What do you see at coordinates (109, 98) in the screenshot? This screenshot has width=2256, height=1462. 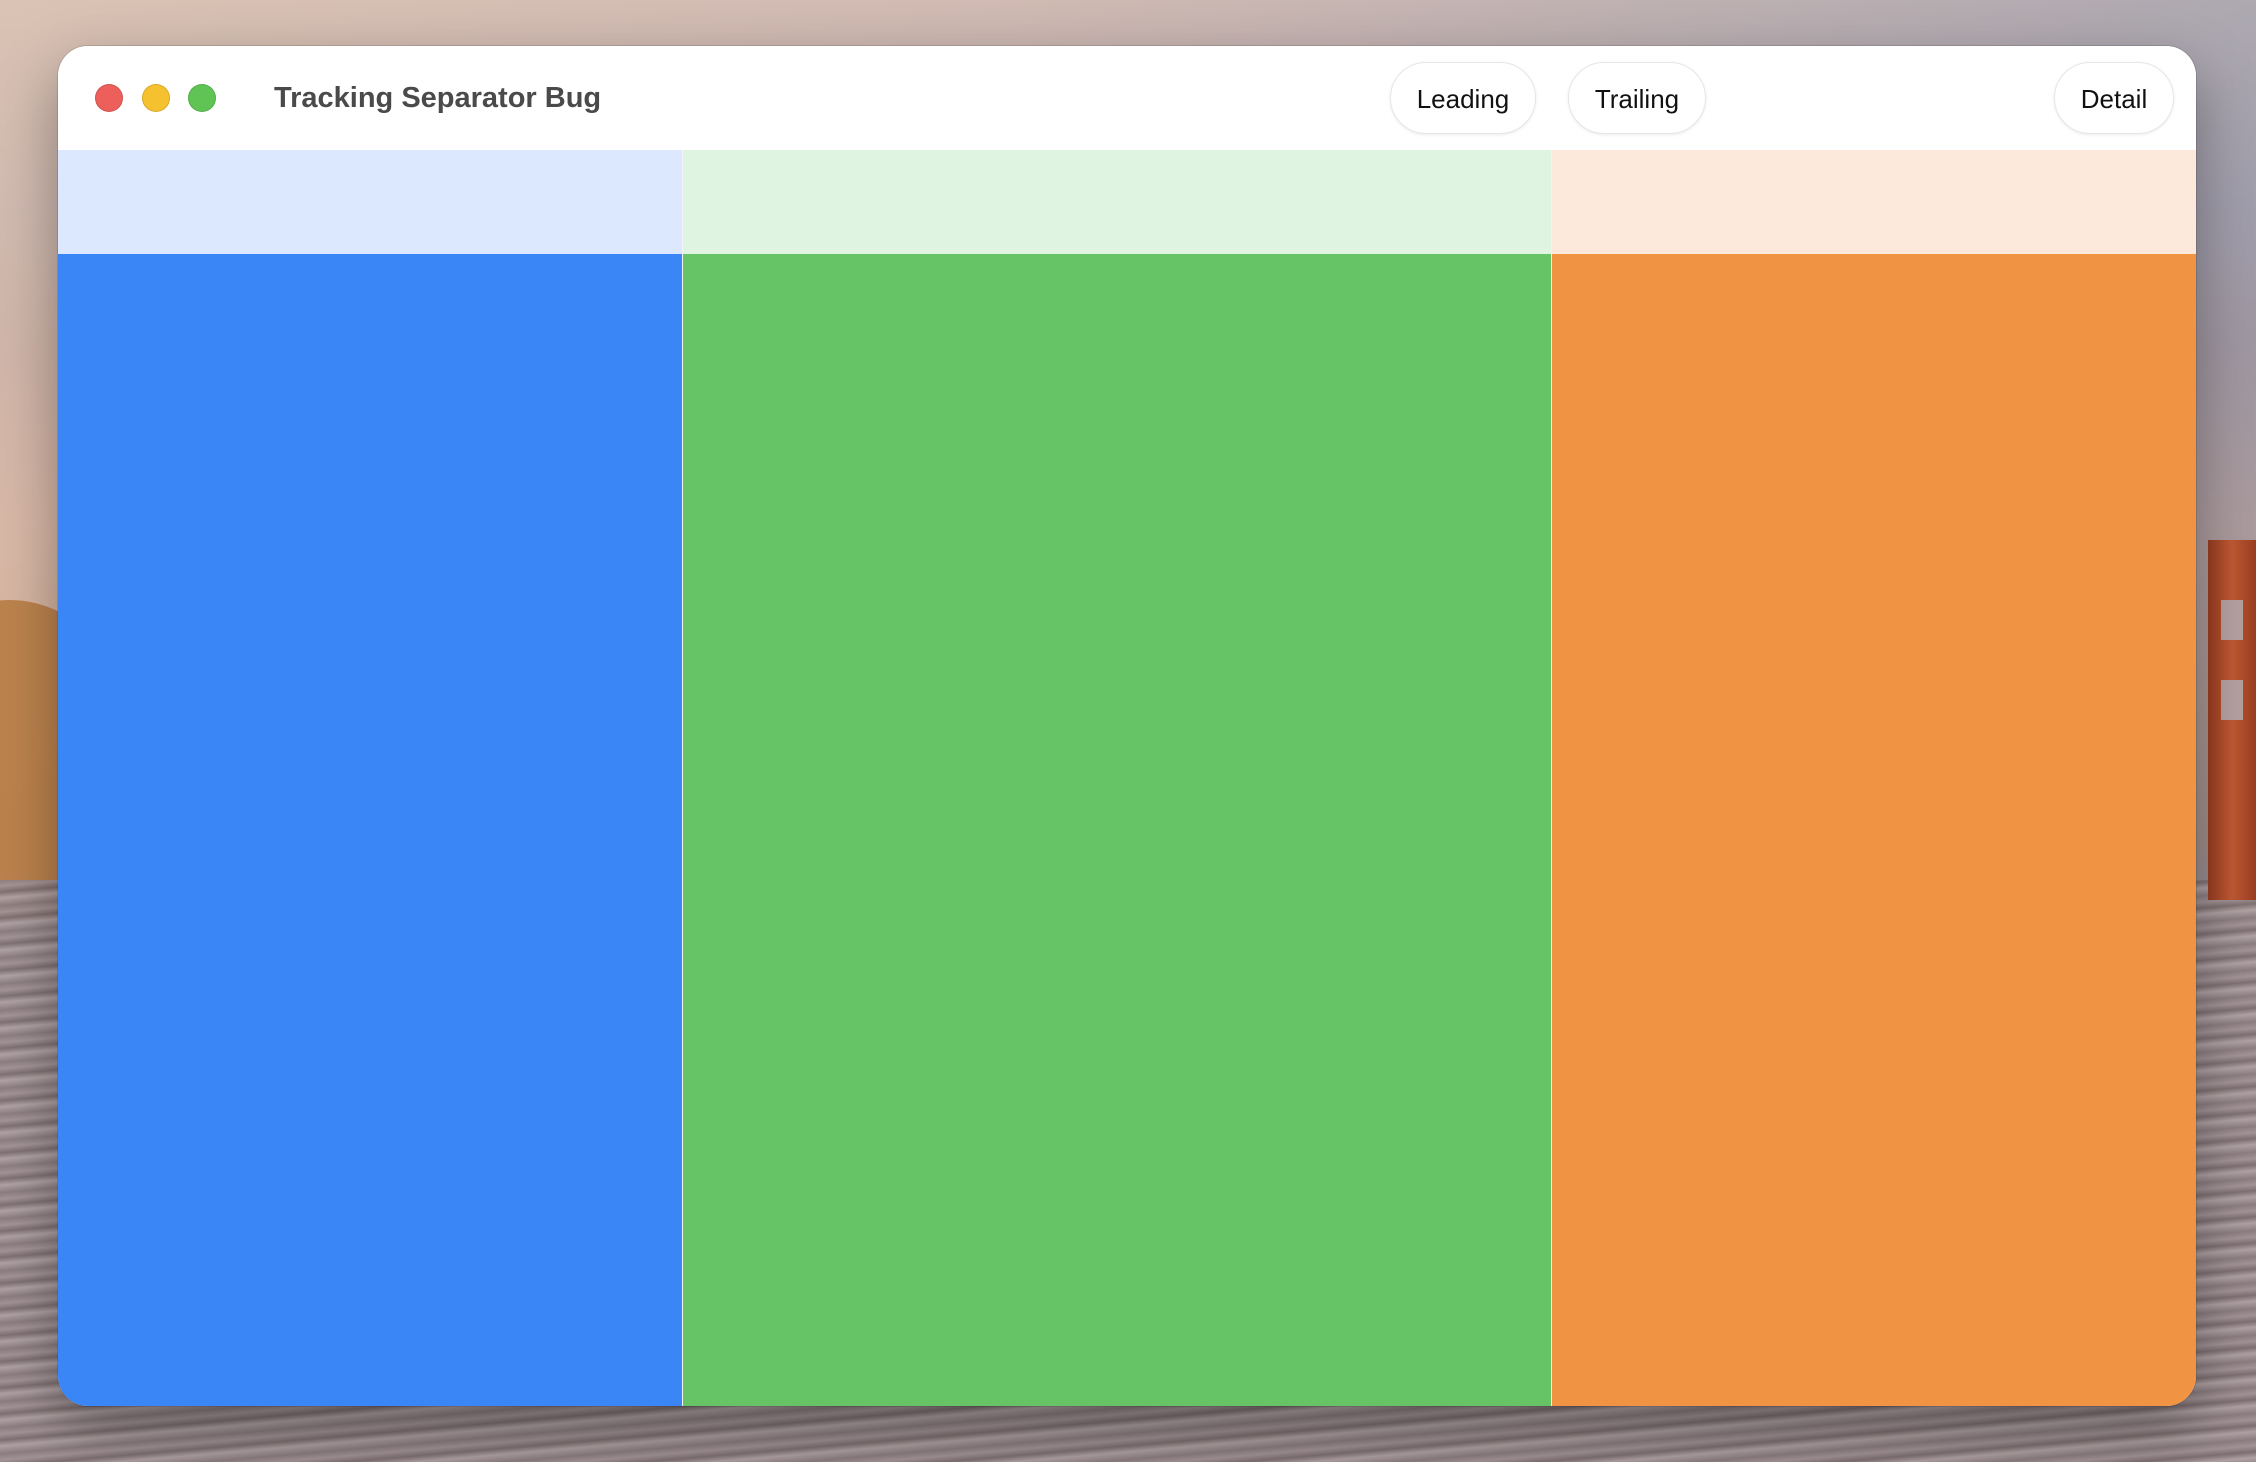 I see `close-window-button` at bounding box center [109, 98].